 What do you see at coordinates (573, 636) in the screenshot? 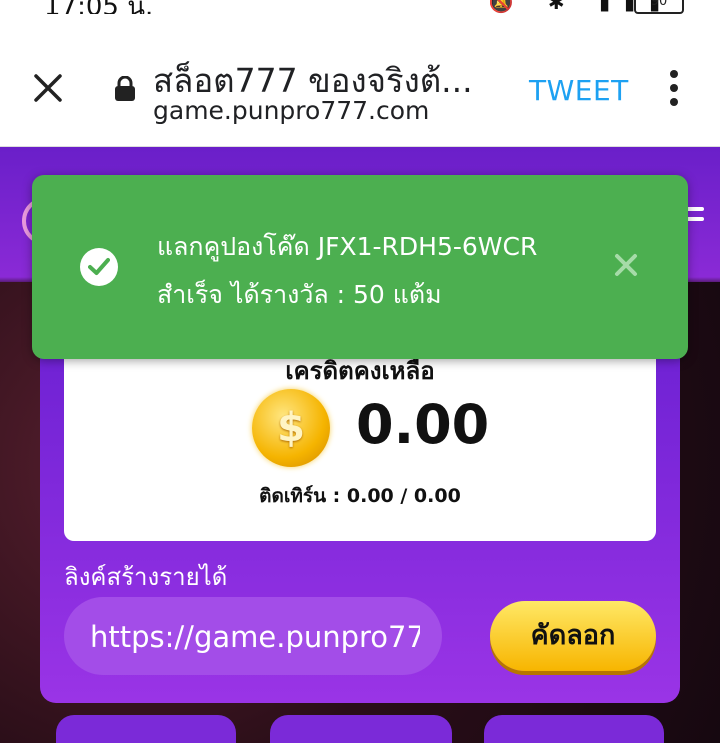
I see `copy-button: คัดลอก` at bounding box center [573, 636].